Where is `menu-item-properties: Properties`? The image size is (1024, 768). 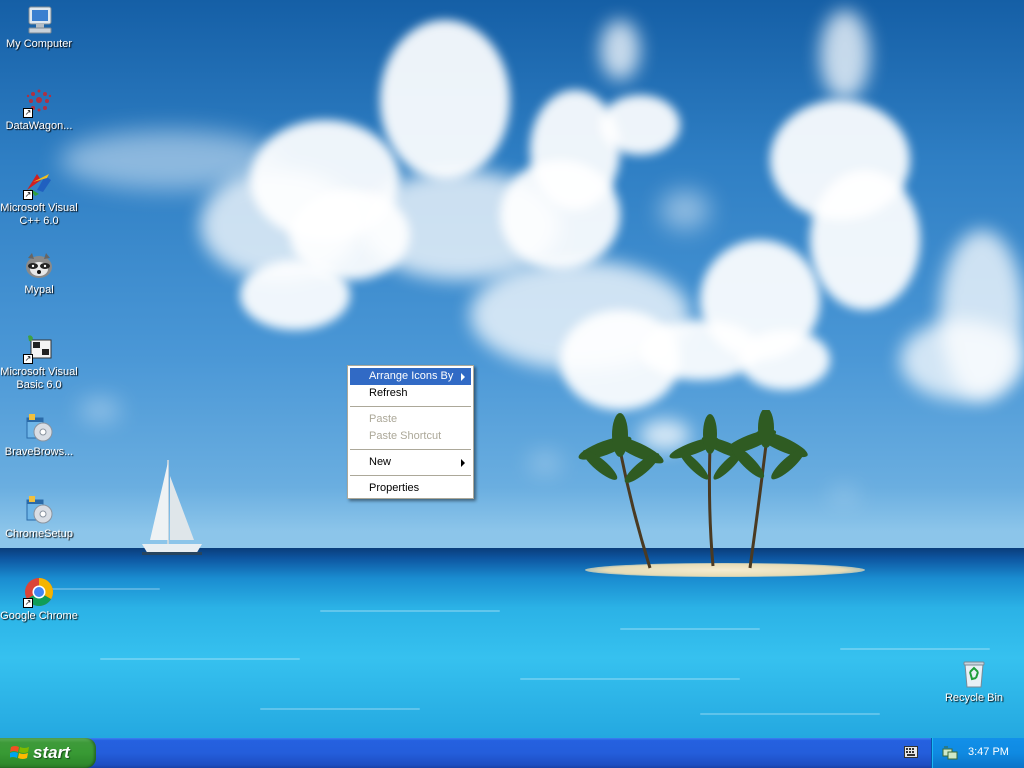
menu-item-properties: Properties is located at coordinates (410, 488).